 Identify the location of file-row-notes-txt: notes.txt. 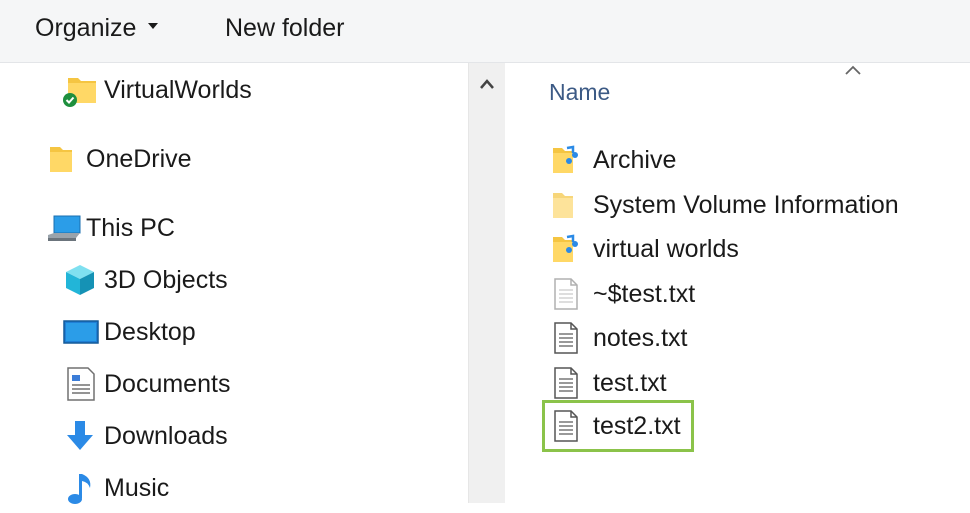
(618, 338).